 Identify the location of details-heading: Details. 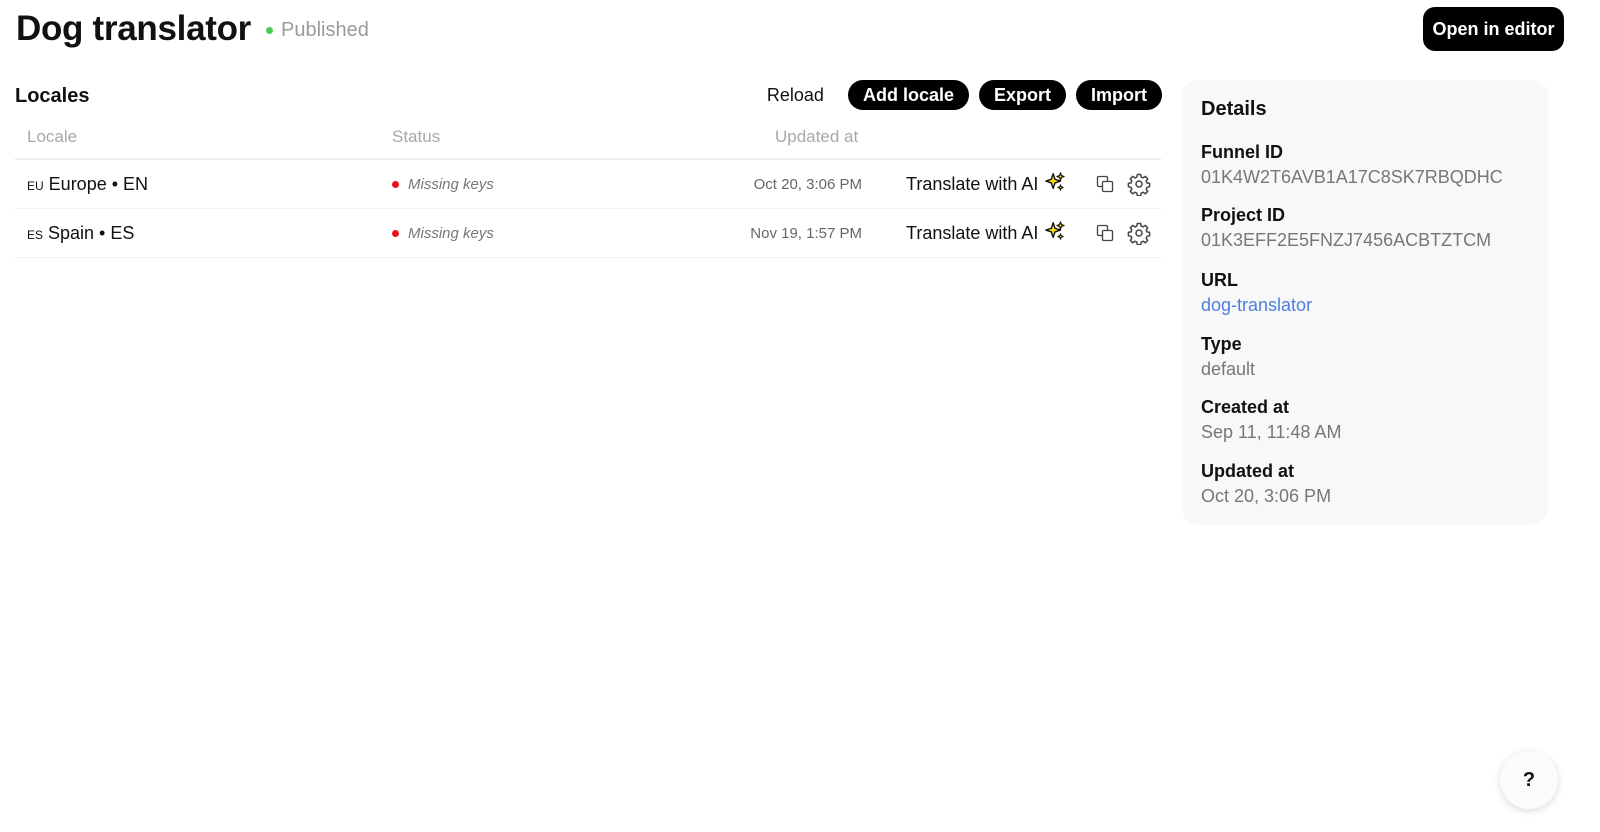
(1234, 109).